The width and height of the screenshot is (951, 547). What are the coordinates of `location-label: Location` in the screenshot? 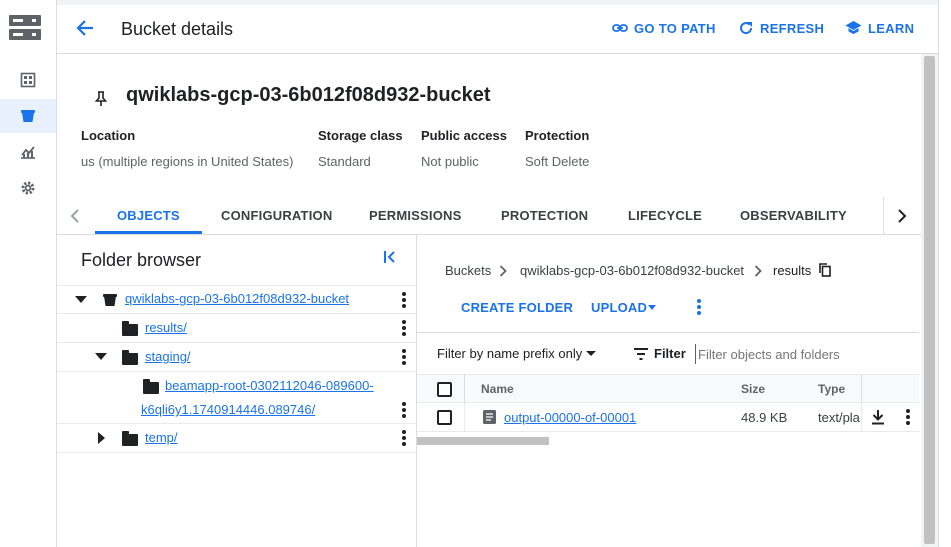 It's located at (108, 135).